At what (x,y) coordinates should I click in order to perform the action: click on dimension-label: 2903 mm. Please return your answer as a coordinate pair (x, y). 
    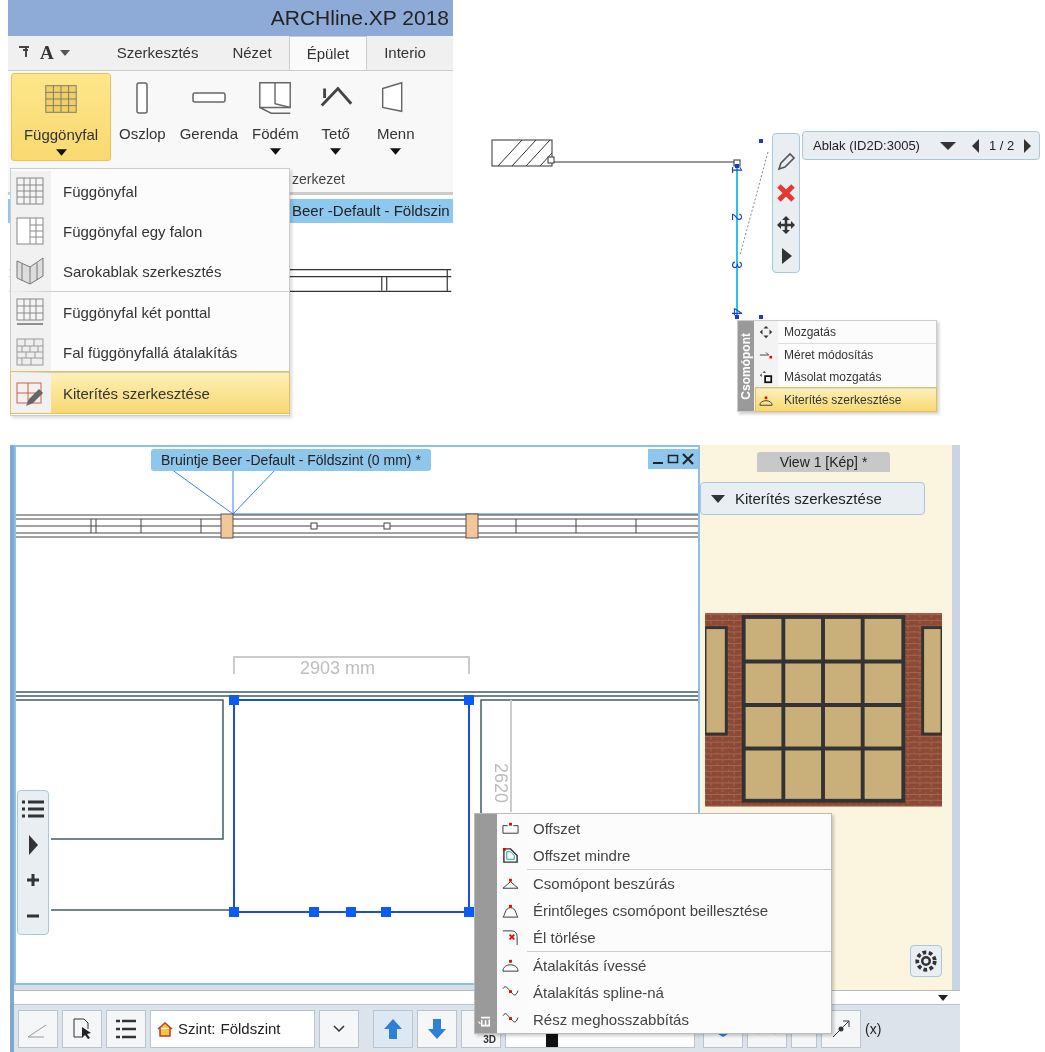
    Looking at the image, I should click on (338, 668).